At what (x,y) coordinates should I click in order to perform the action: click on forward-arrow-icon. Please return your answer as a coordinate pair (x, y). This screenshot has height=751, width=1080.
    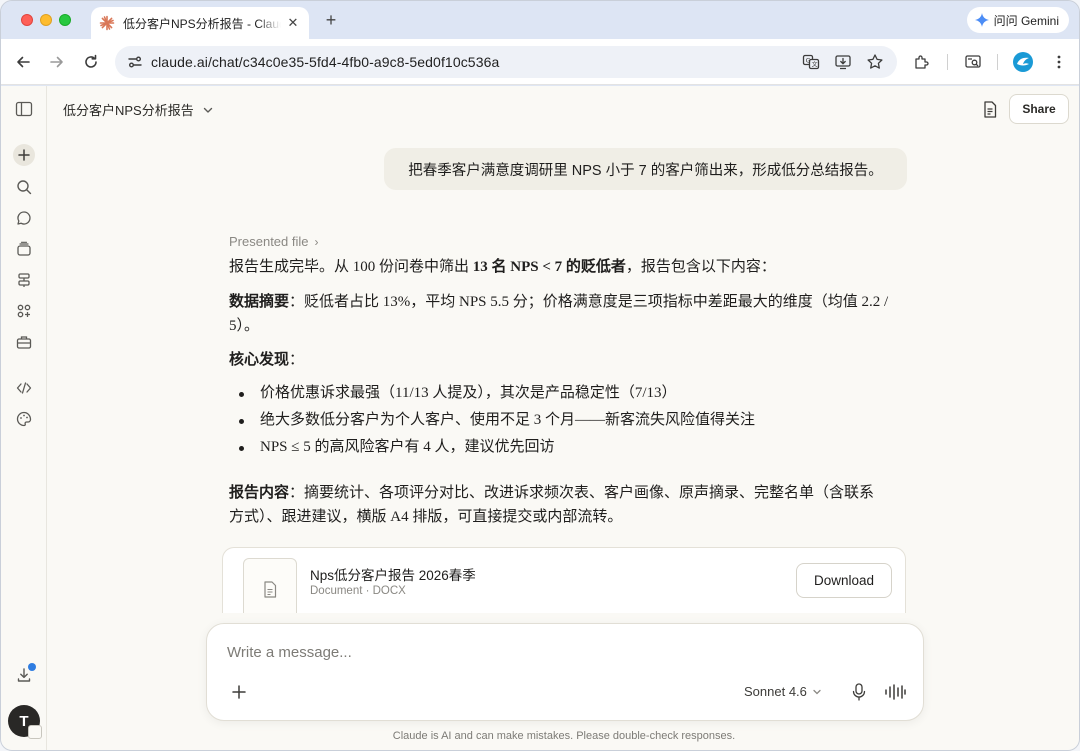
    Looking at the image, I should click on (57, 62).